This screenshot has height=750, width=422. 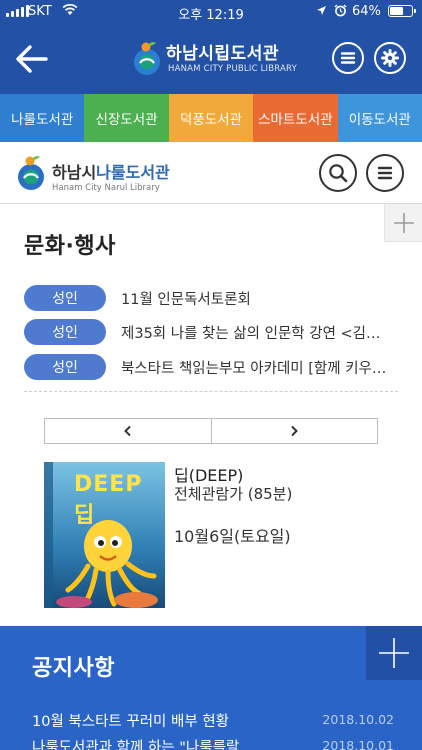 I want to click on notice-item: 나룰도서관과 함께 하는 "나룰를랄… 2018.10.01, so click(x=215, y=743).